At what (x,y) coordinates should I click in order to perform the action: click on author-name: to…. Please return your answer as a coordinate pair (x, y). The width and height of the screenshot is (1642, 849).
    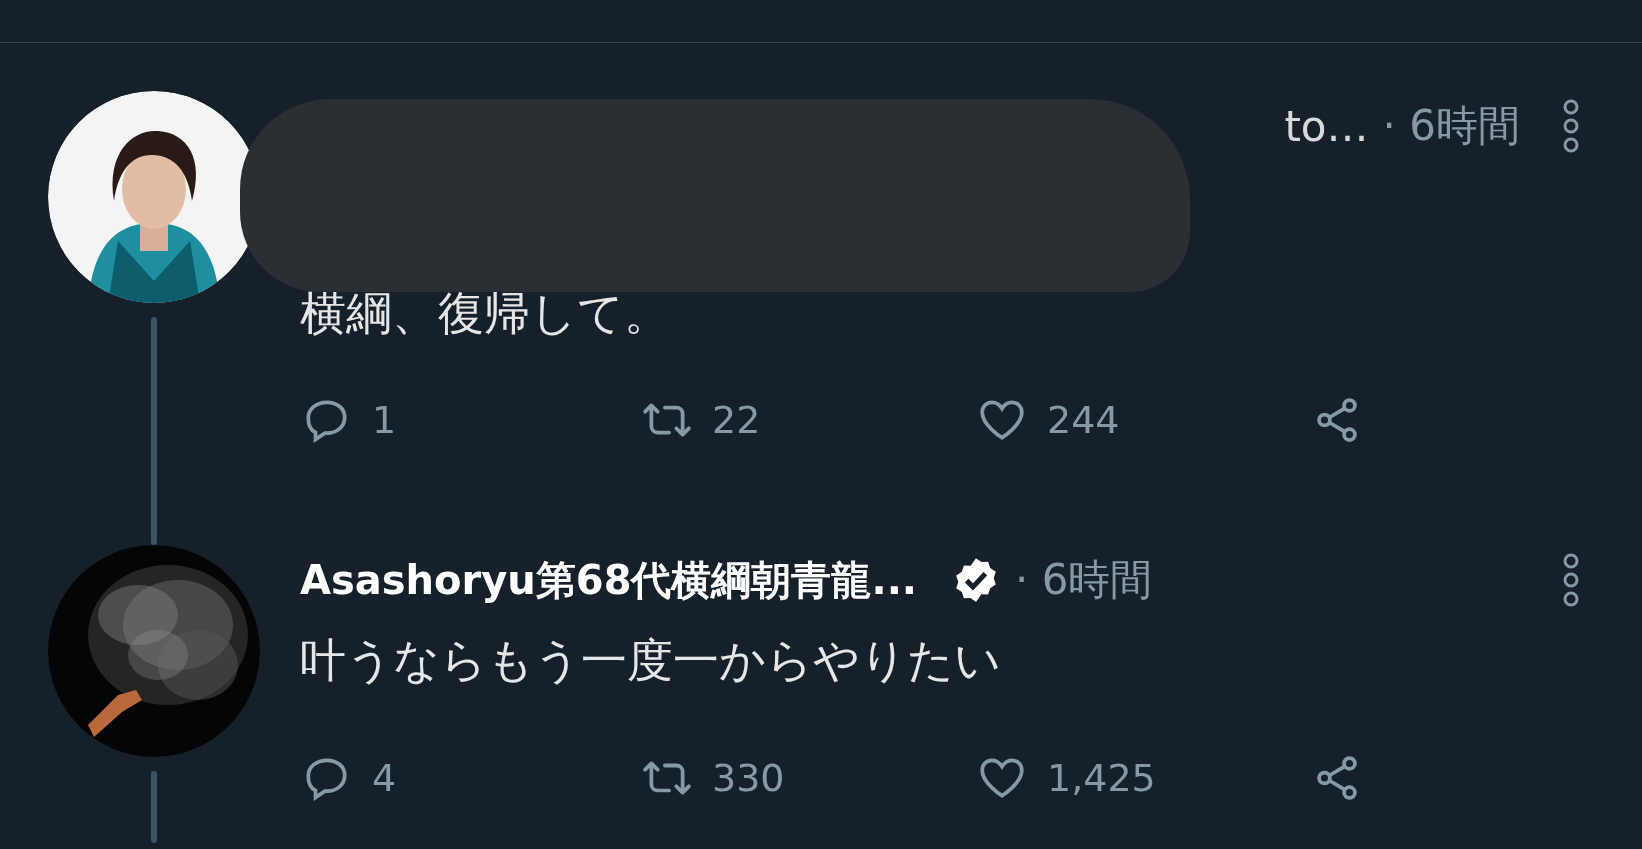
    Looking at the image, I should click on (1326, 126).